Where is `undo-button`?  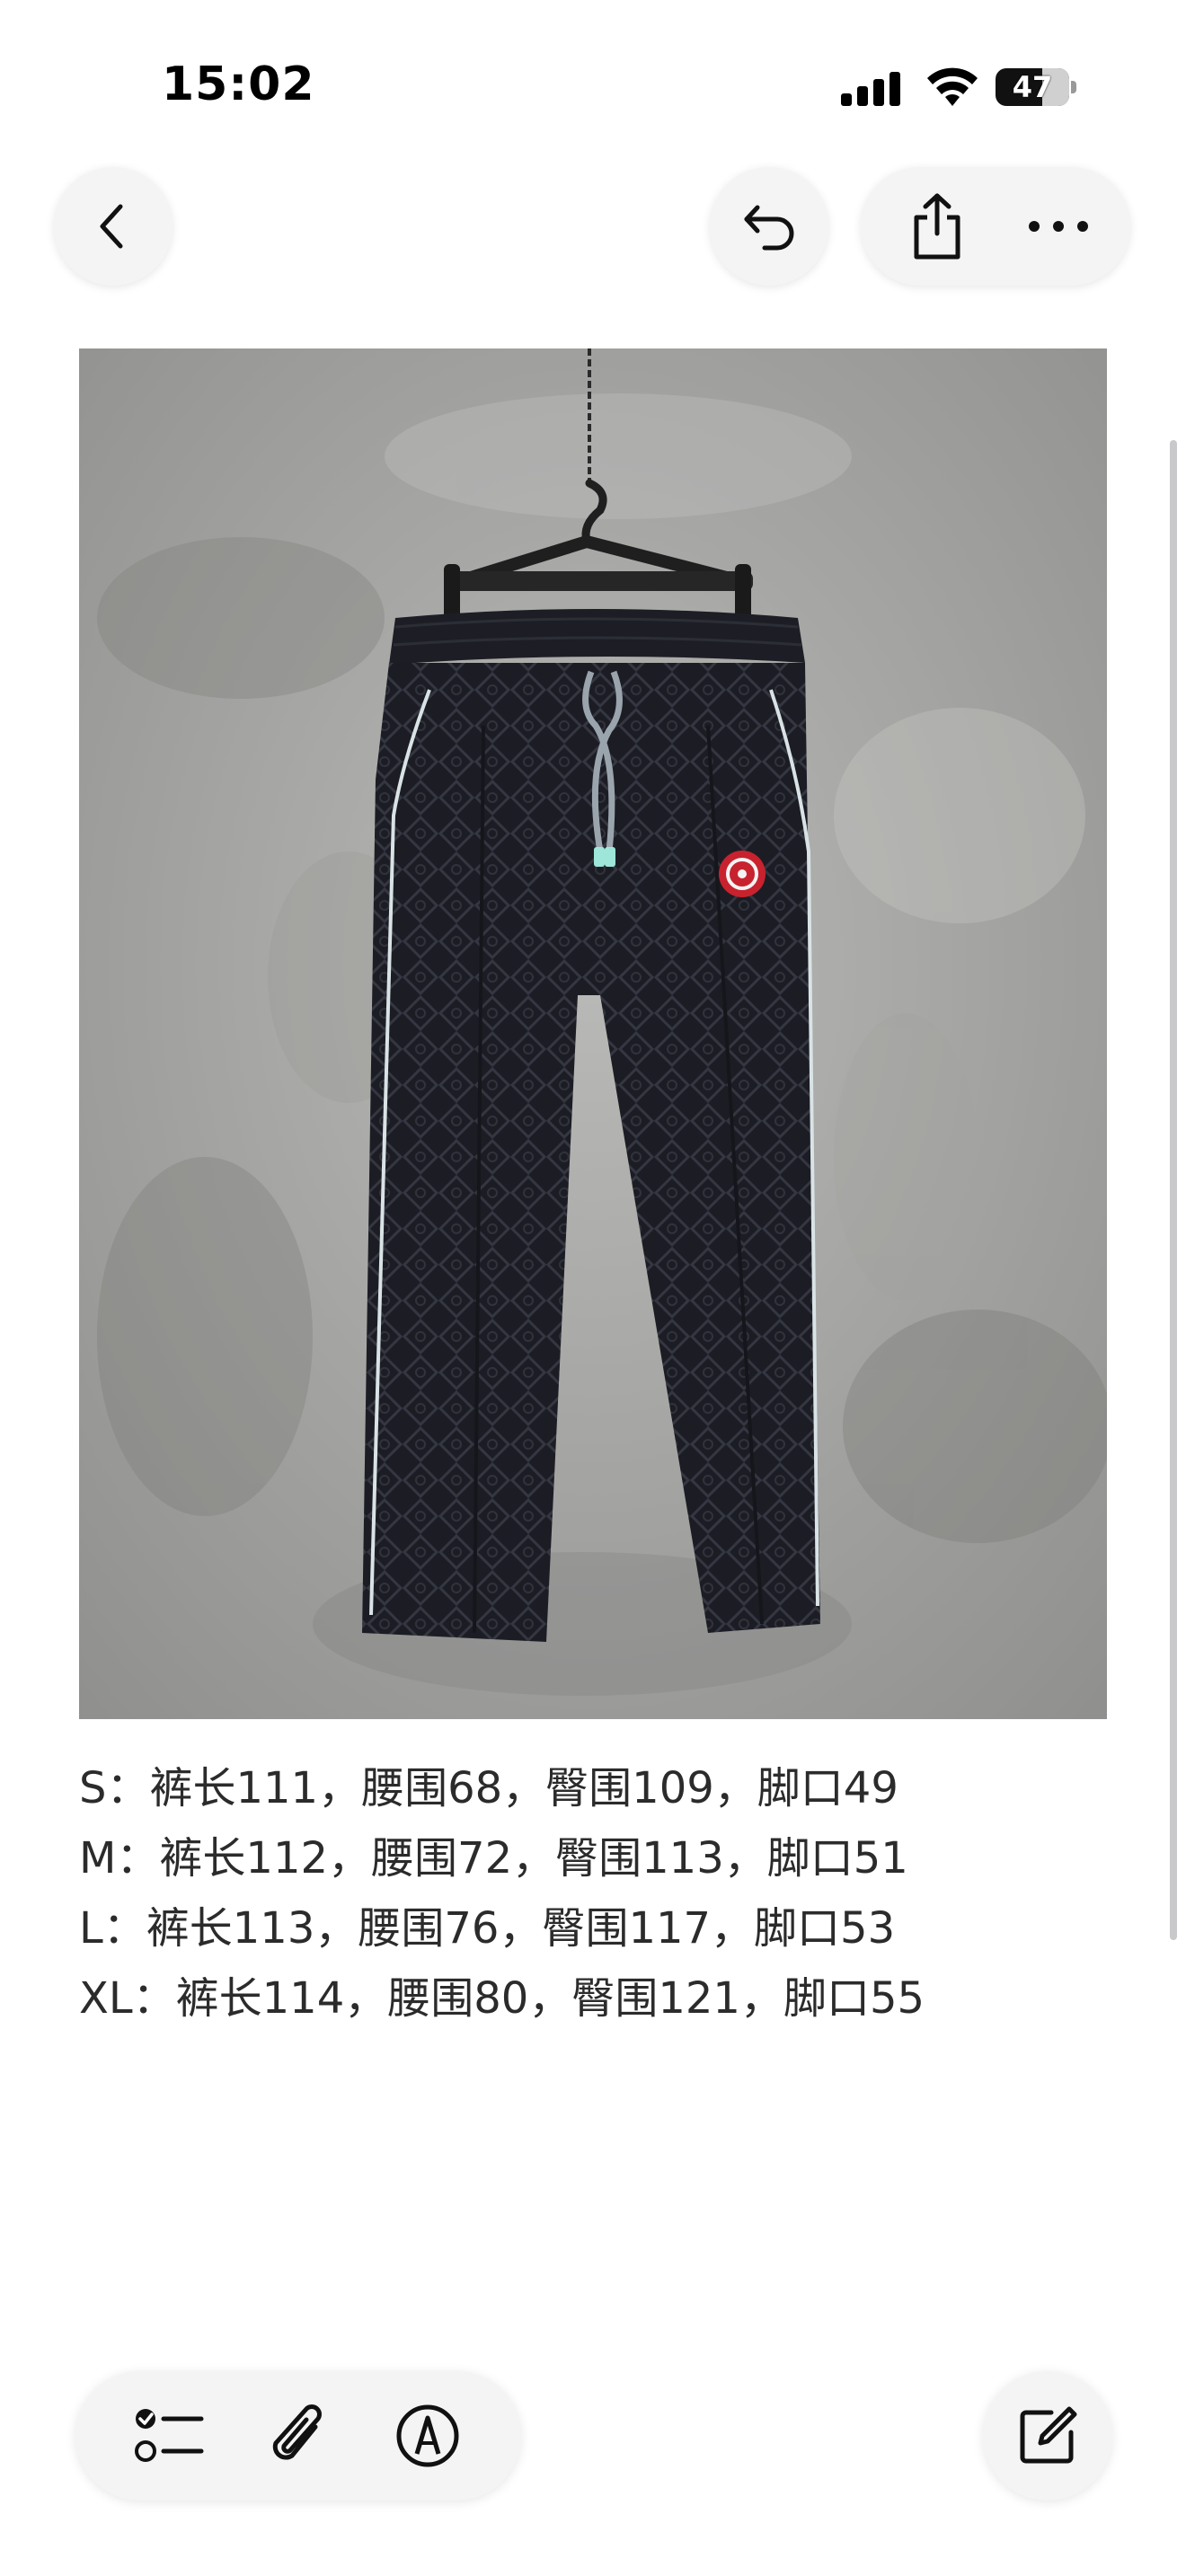 undo-button is located at coordinates (769, 226).